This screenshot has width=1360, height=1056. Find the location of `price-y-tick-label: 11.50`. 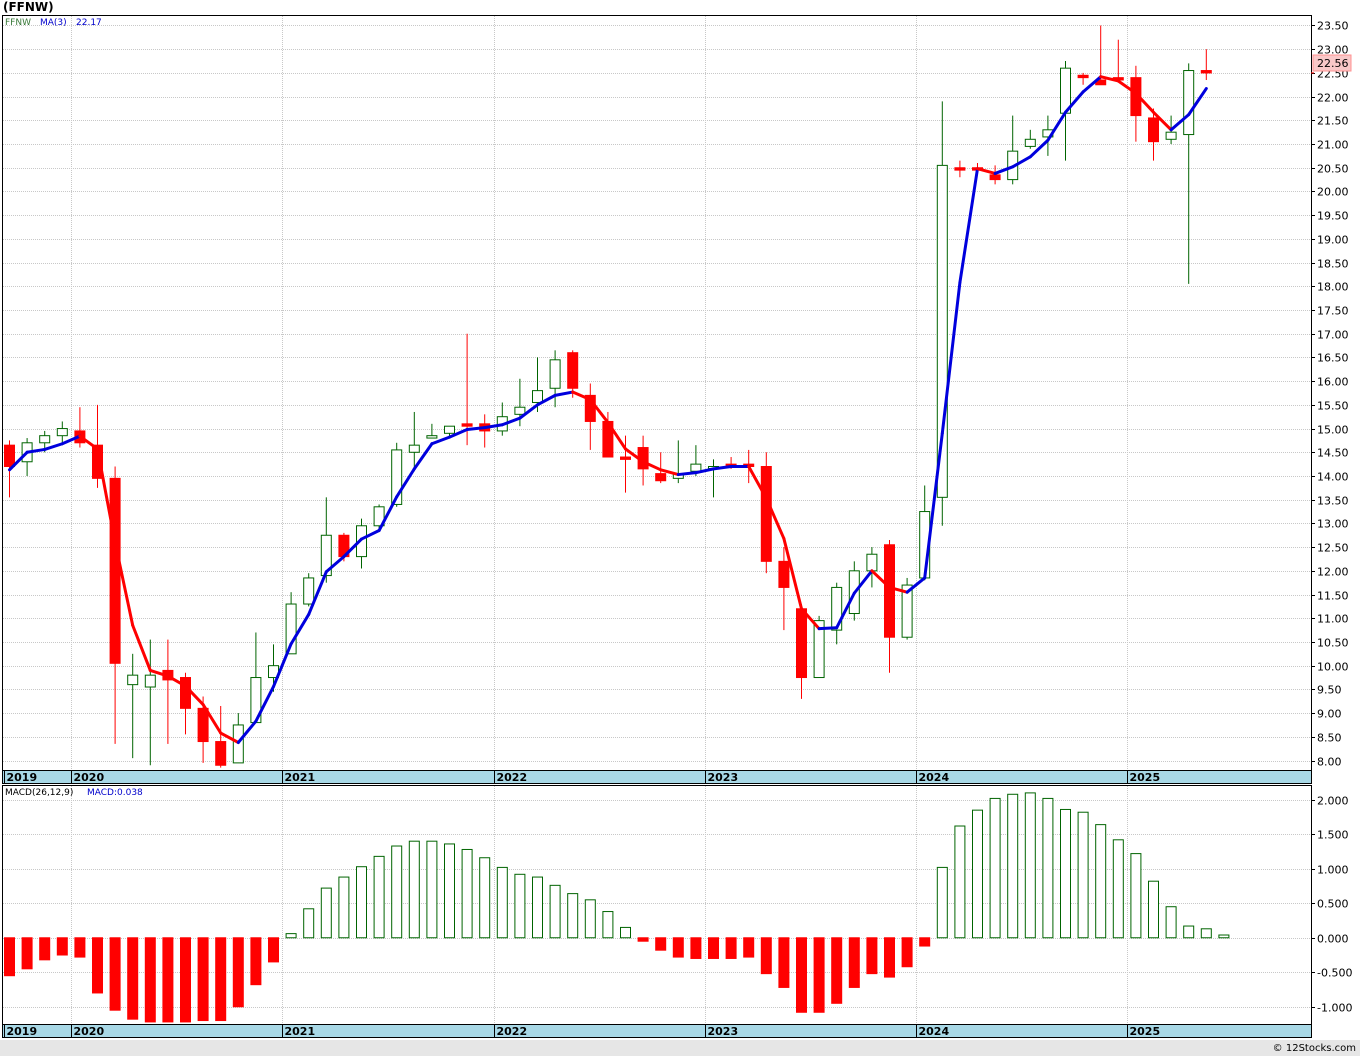

price-y-tick-label: 11.50 is located at coordinates (1333, 596).